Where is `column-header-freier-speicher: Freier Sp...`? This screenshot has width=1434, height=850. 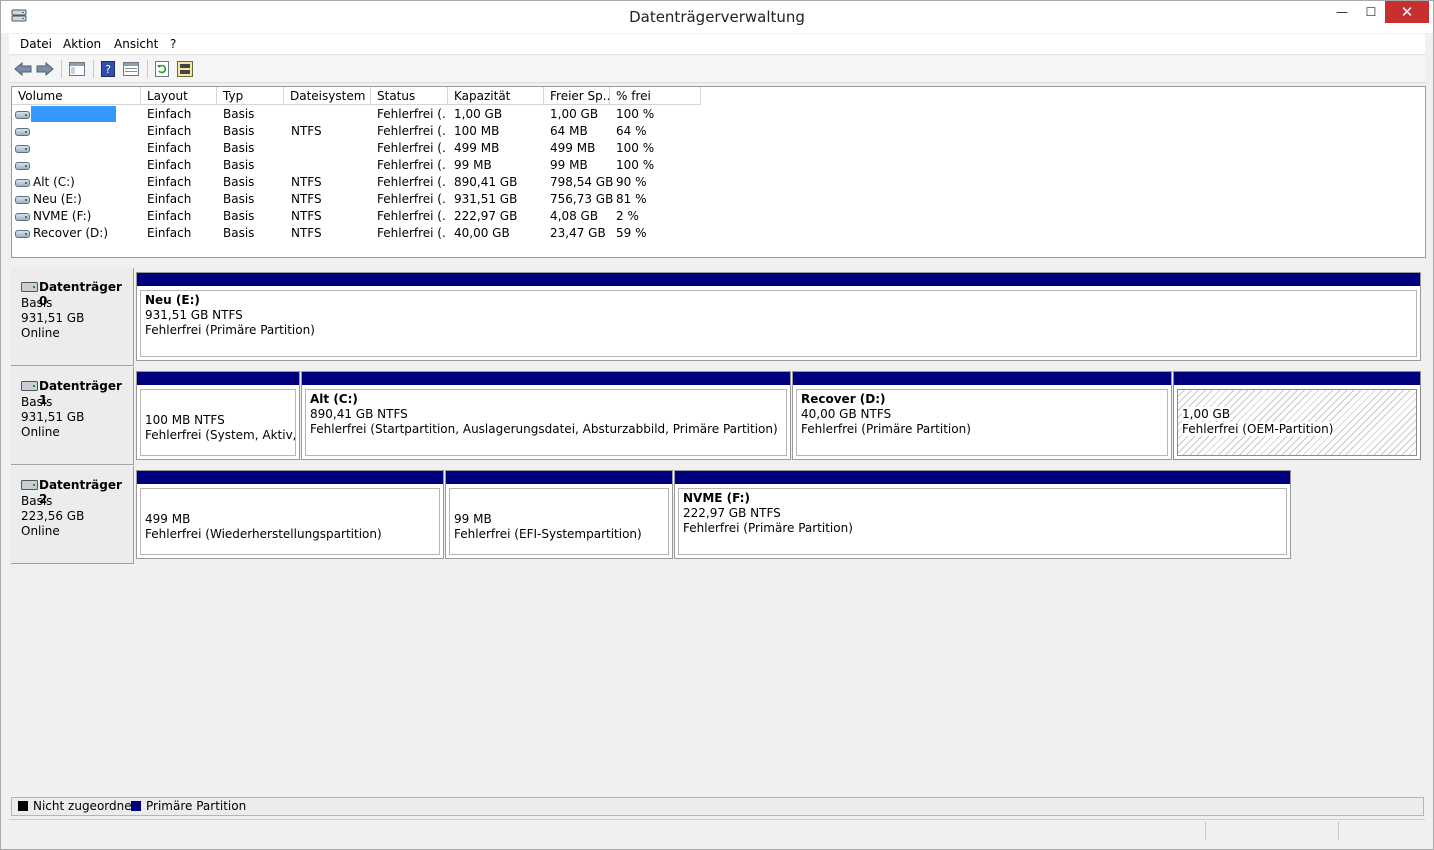
column-header-freier-speicher: Freier Sp... is located at coordinates (577, 96).